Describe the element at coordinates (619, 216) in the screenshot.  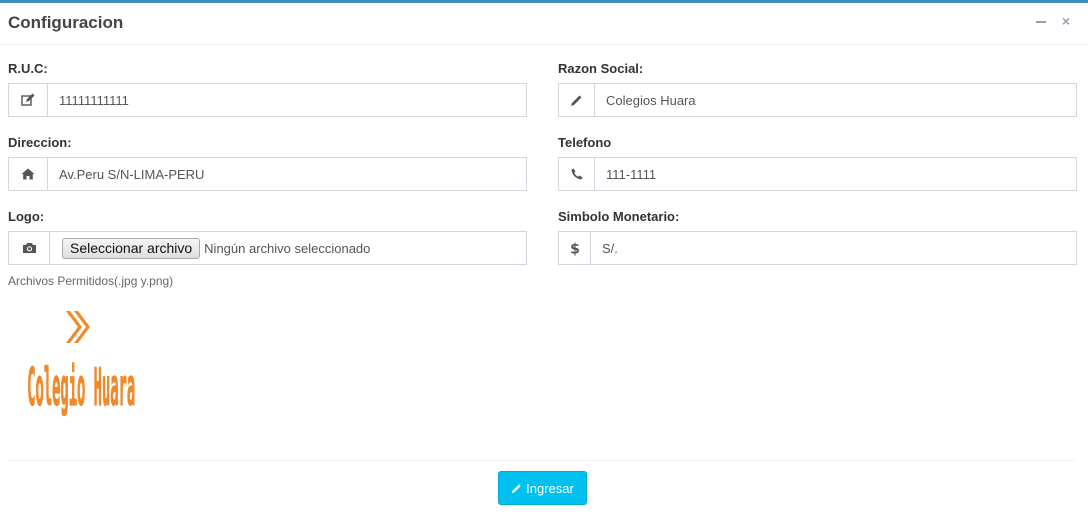
I see `simbolo-label: Simbolo Monetario:` at that location.